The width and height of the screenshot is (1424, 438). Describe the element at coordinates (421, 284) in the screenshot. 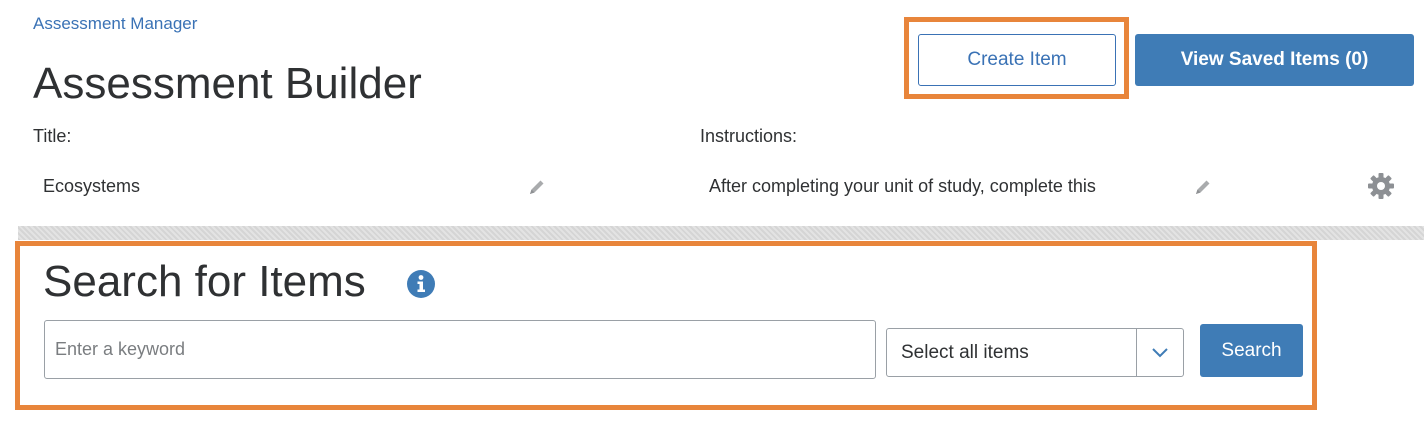

I see `info-icon` at that location.